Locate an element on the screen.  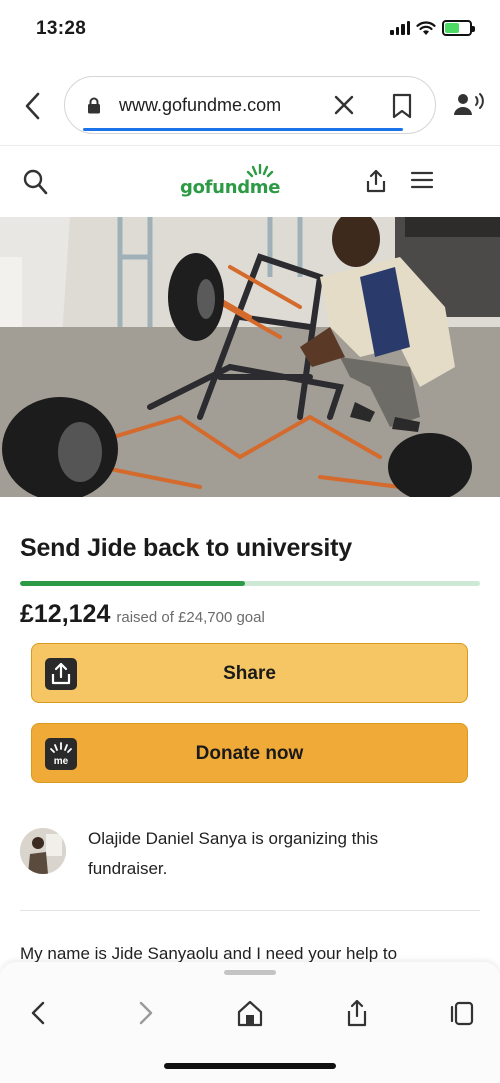
gofundme-logo: gofundme is located at coordinates (230, 181).